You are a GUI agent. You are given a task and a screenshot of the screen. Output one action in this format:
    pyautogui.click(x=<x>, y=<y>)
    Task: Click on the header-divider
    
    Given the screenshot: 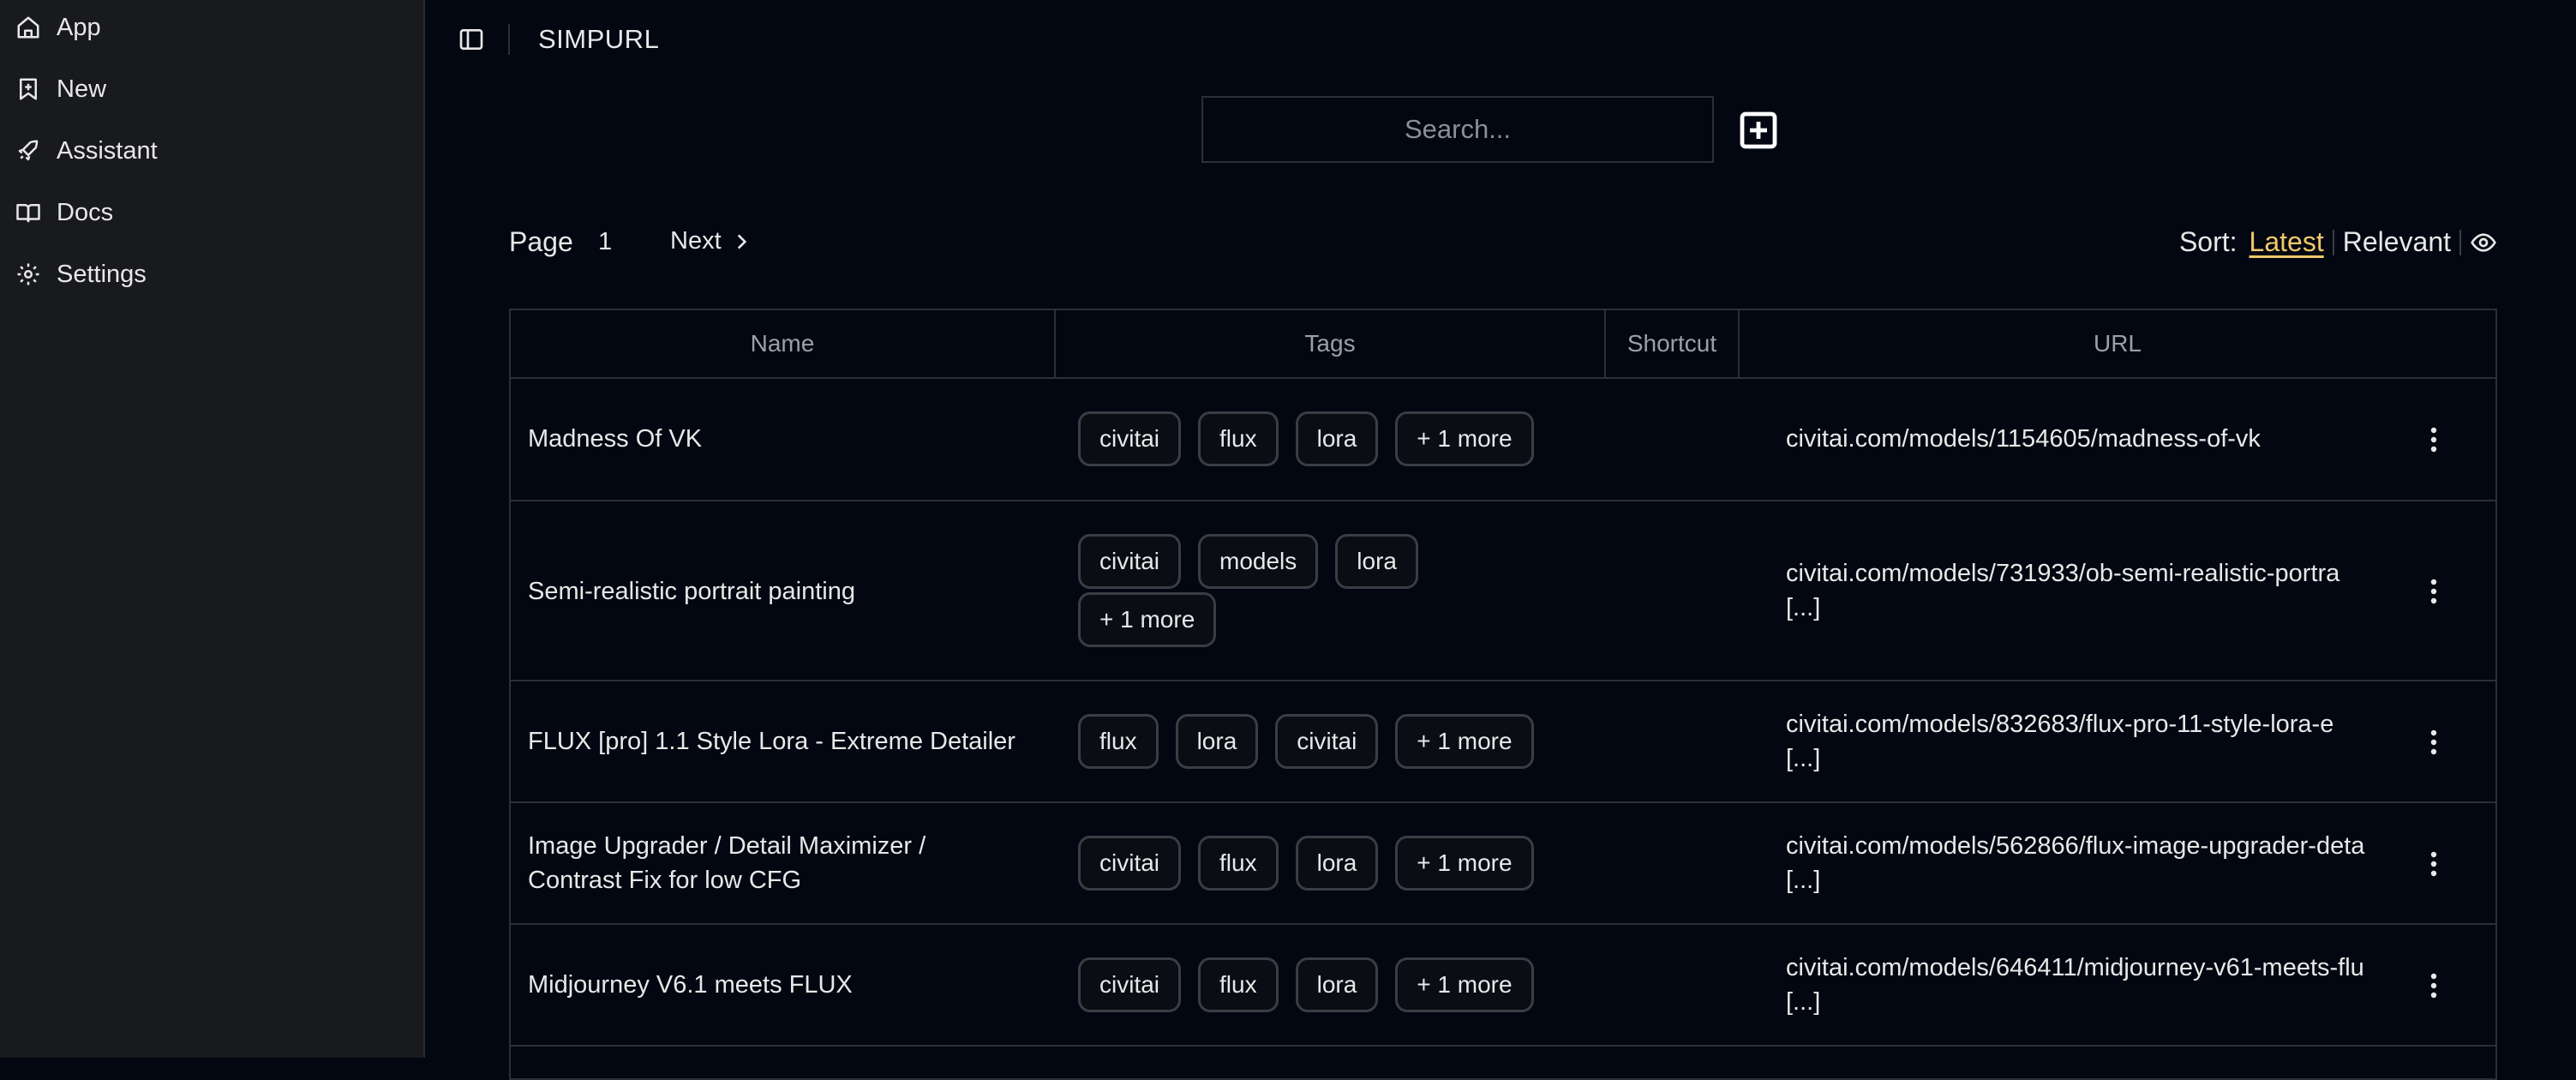 What is the action you would take?
    pyautogui.click(x=509, y=39)
    